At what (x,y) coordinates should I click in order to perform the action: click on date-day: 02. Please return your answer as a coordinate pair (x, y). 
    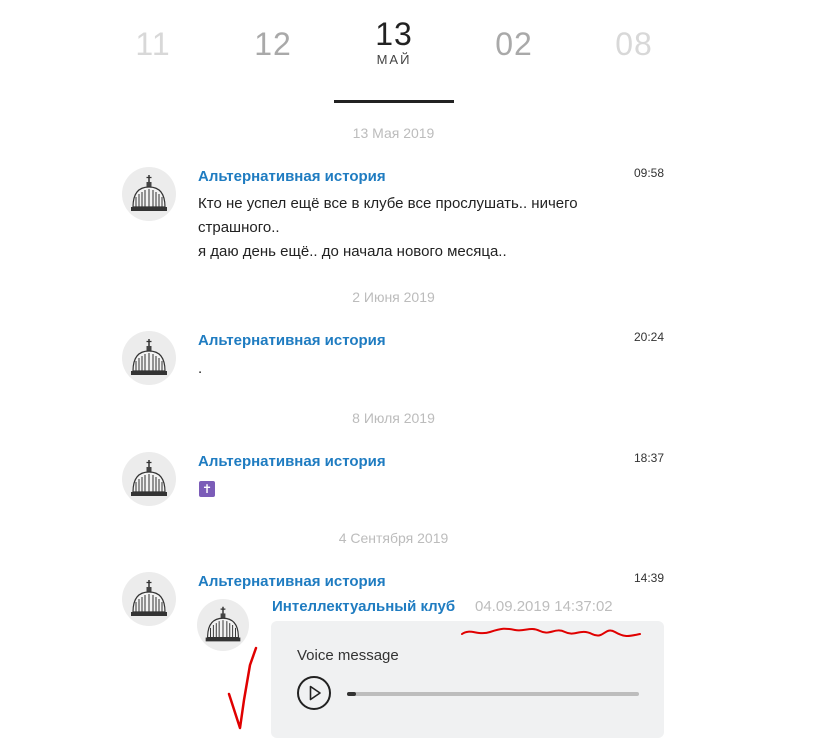
    Looking at the image, I should click on (514, 44).